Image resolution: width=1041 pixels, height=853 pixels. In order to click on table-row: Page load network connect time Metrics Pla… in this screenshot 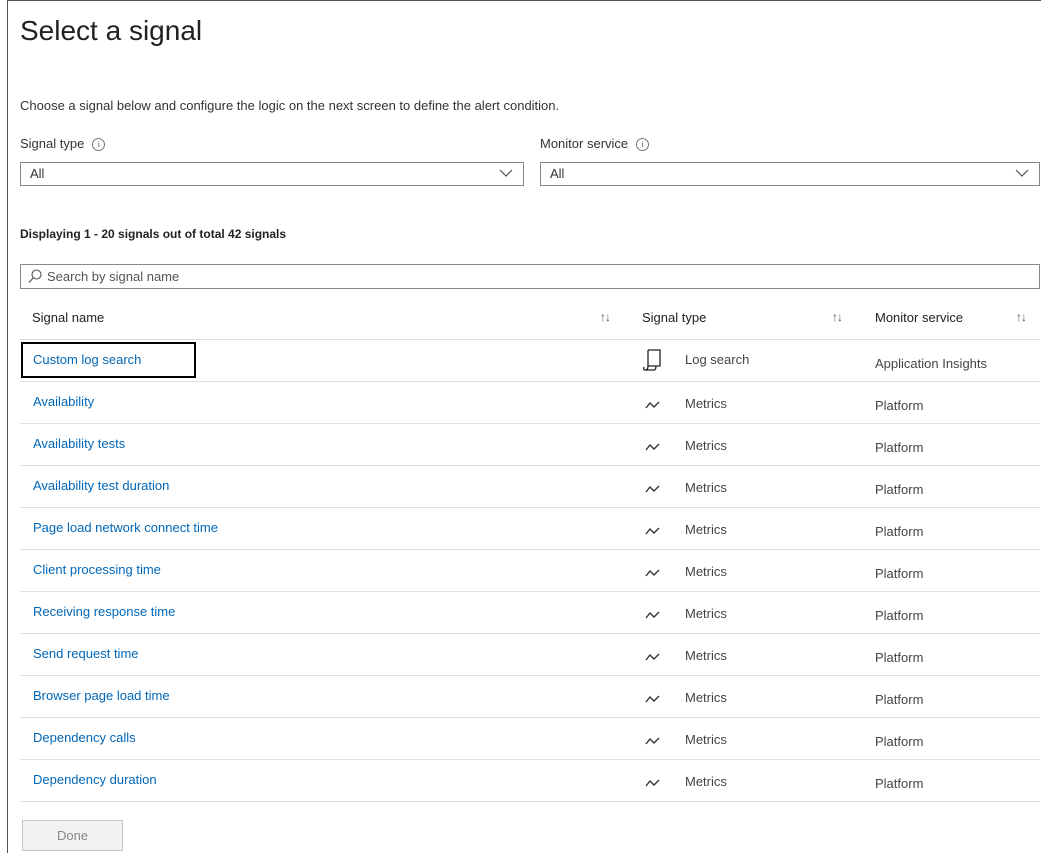, I will do `click(530, 529)`.